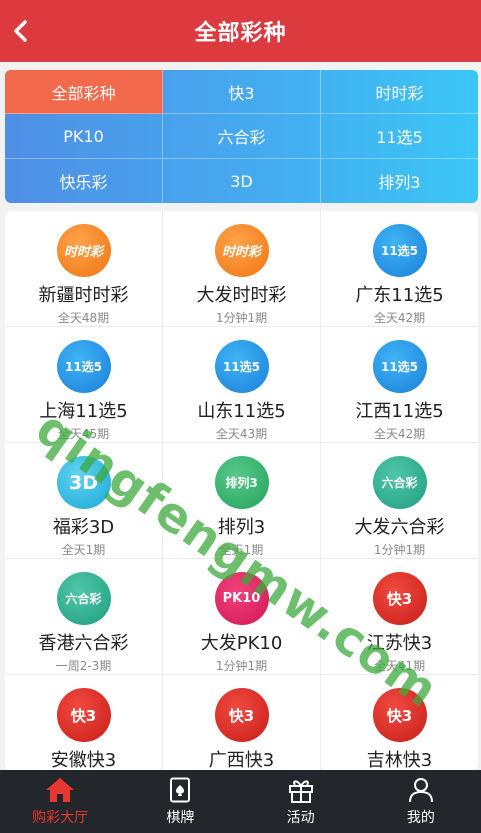  I want to click on tabbar-item-activity: 活动, so click(301, 801).